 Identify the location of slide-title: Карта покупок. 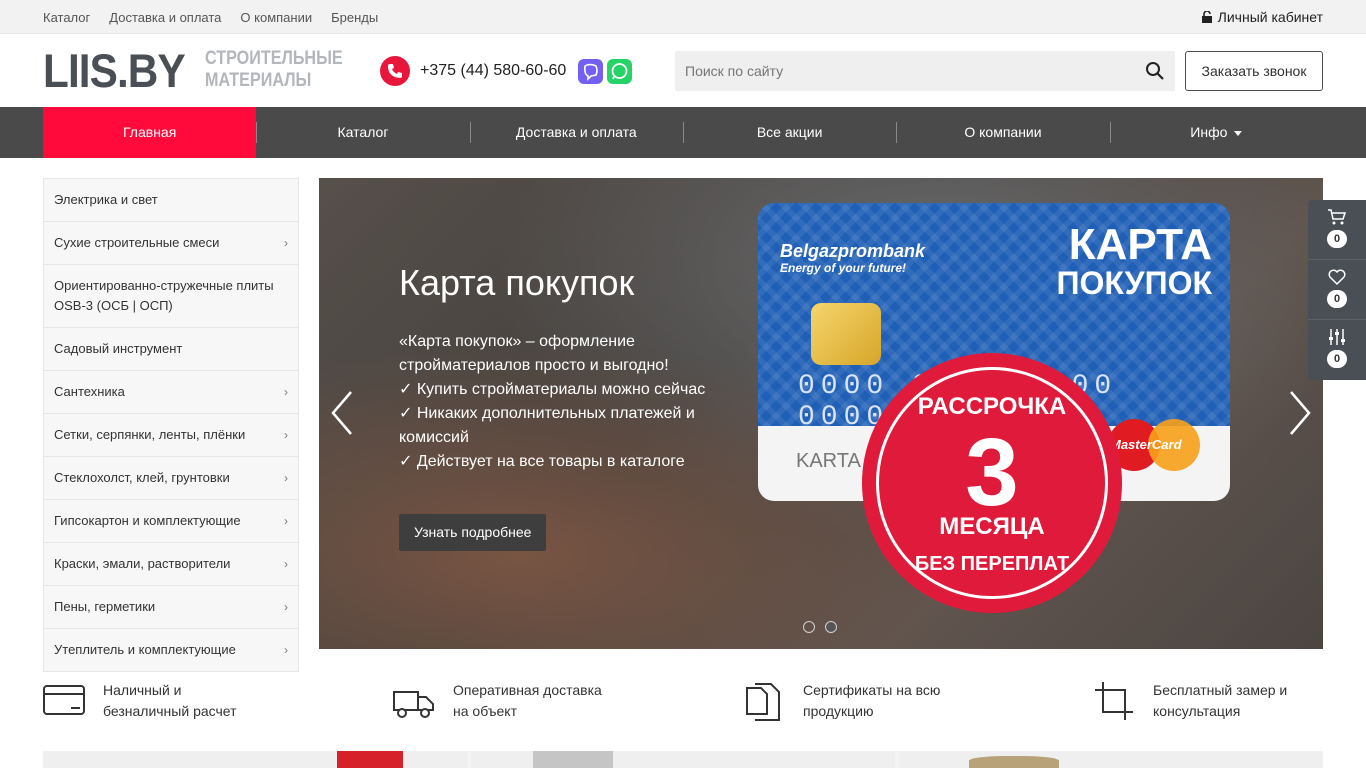
(517, 282).